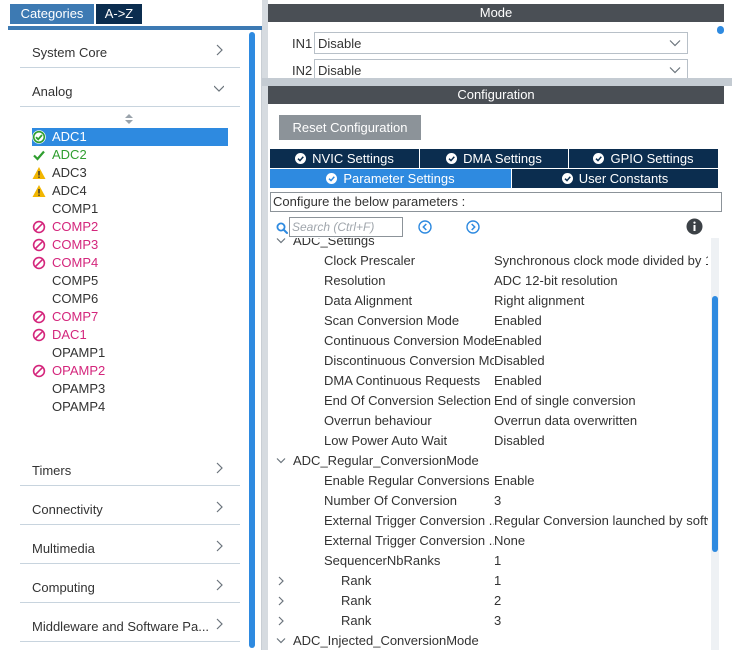 Image resolution: width=732 pixels, height=650 pixels. Describe the element at coordinates (409, 340) in the screenshot. I see `parameter-name: Continuous Conversion Mode` at that location.